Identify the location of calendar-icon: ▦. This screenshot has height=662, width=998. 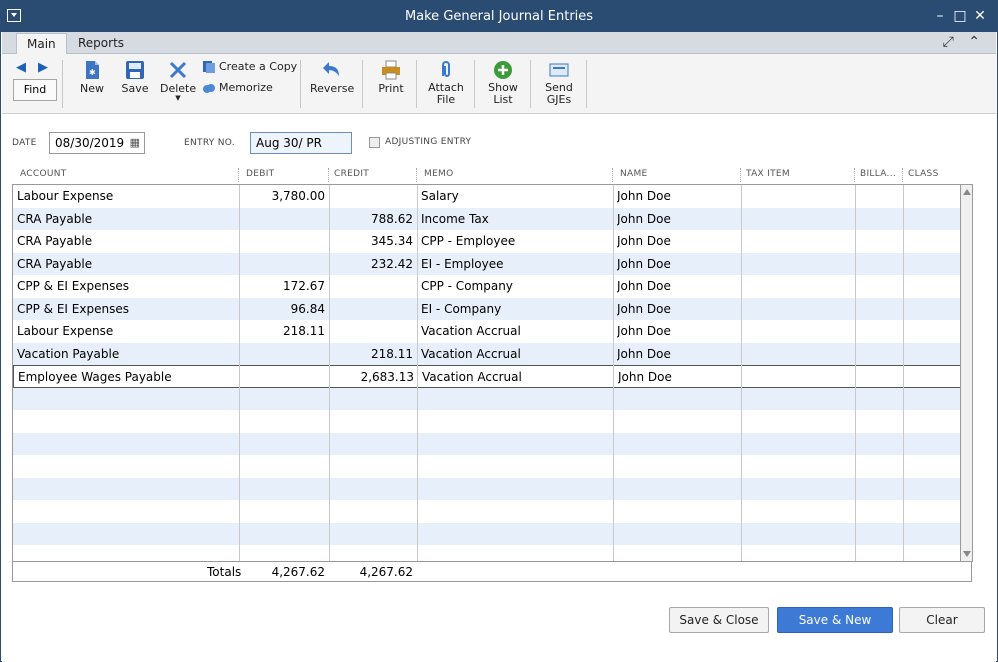
(135, 142).